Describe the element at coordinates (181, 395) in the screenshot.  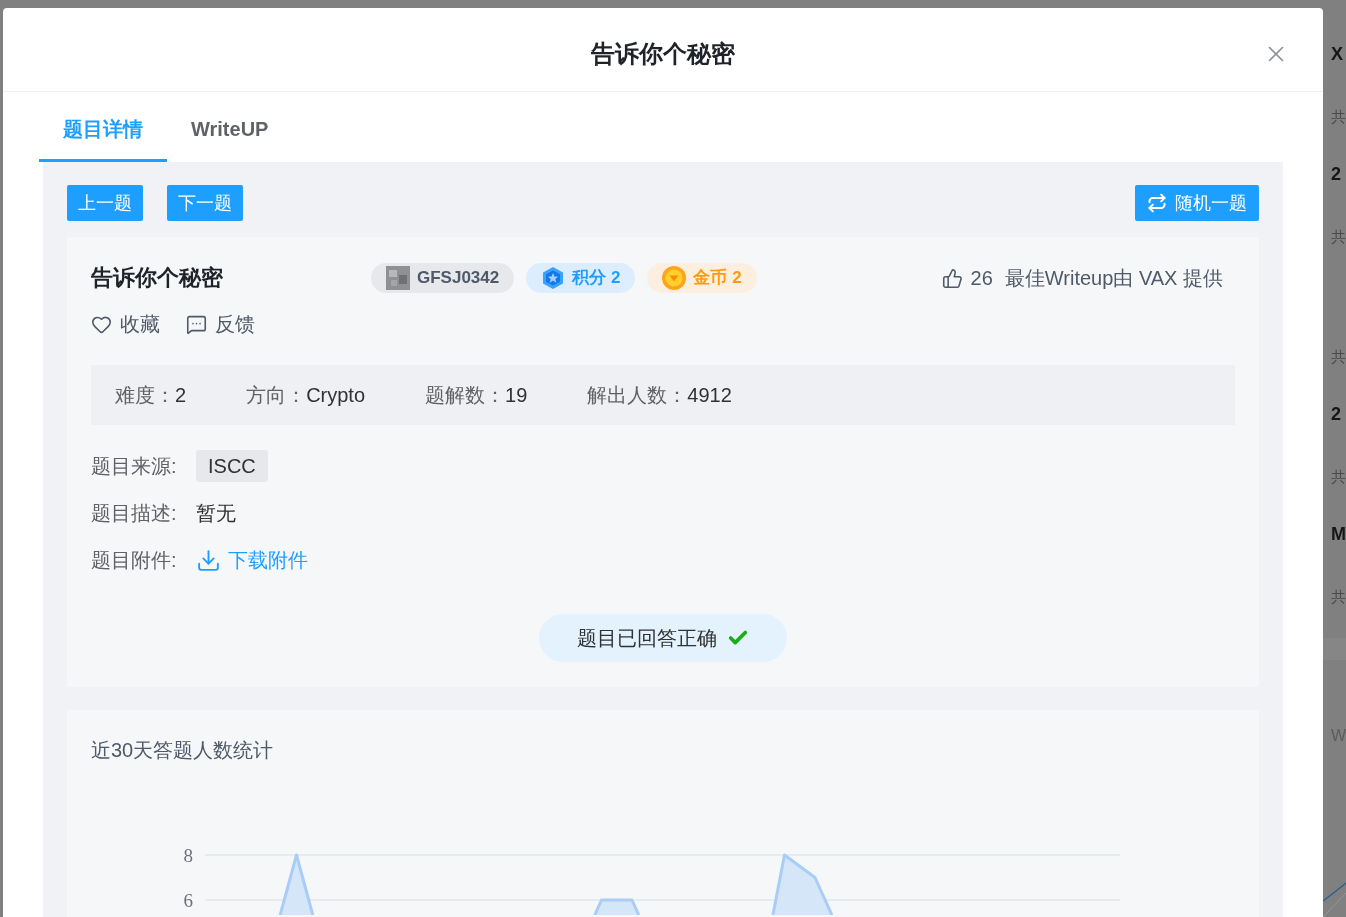
I see `stat-value: 2` at that location.